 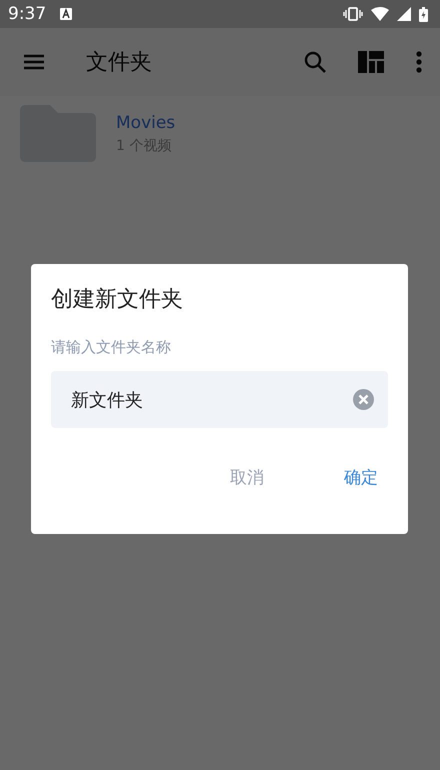 What do you see at coordinates (419, 62) in the screenshot?
I see `more-icon` at bounding box center [419, 62].